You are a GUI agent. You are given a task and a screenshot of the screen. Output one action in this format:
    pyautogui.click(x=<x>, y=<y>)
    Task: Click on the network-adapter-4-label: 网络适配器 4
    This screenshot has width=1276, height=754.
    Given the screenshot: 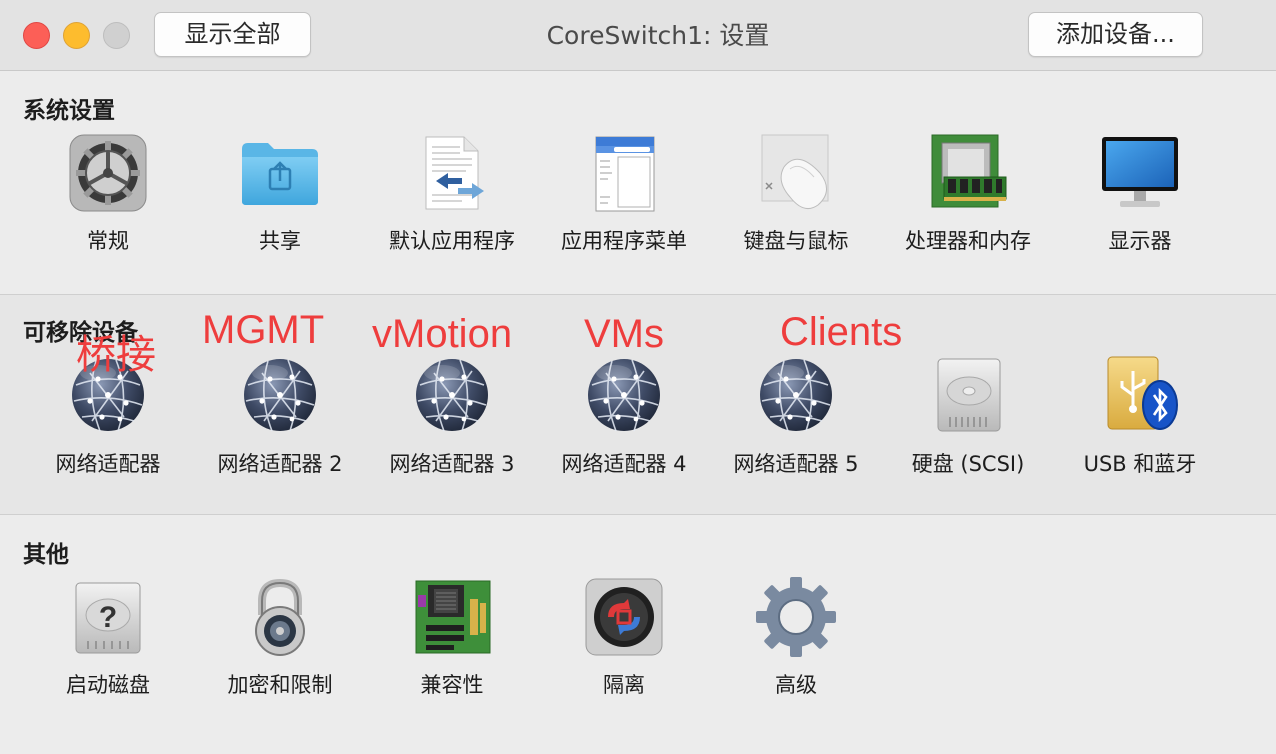 What is the action you would take?
    pyautogui.click(x=624, y=464)
    